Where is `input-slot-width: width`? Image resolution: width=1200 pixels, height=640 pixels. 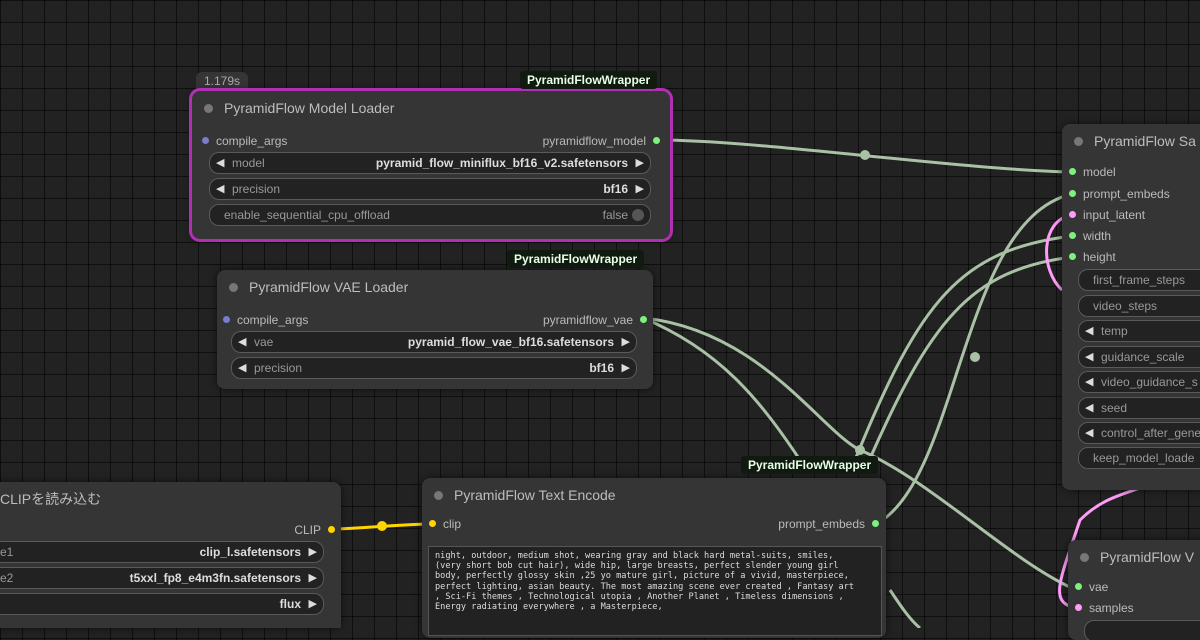
input-slot-width: width is located at coordinates (1090, 236).